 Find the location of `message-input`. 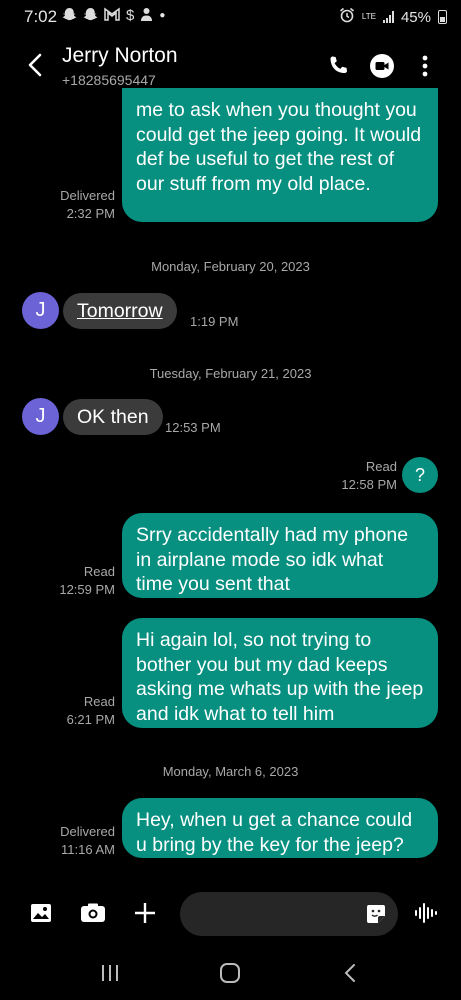

message-input is located at coordinates (289, 914).